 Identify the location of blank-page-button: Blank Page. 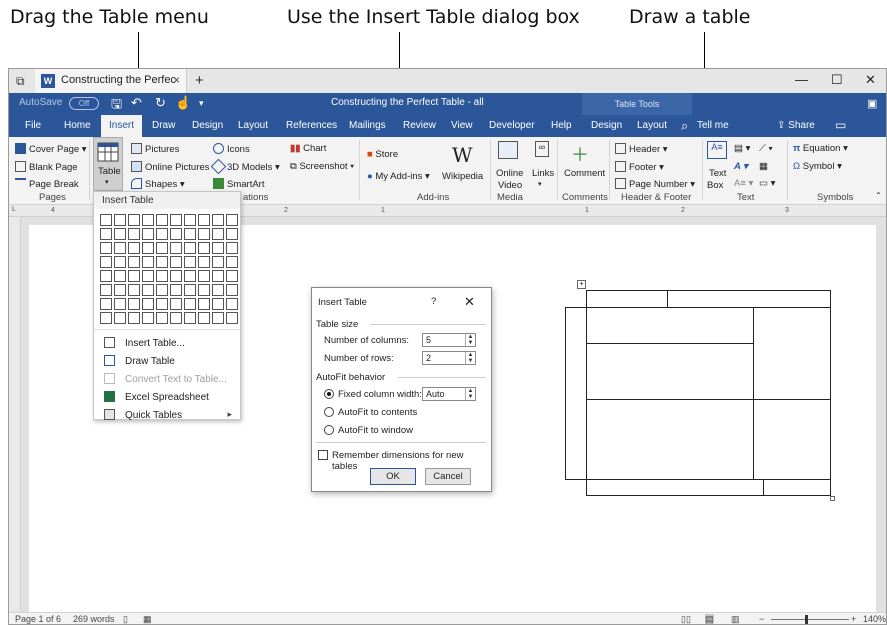
(46, 167).